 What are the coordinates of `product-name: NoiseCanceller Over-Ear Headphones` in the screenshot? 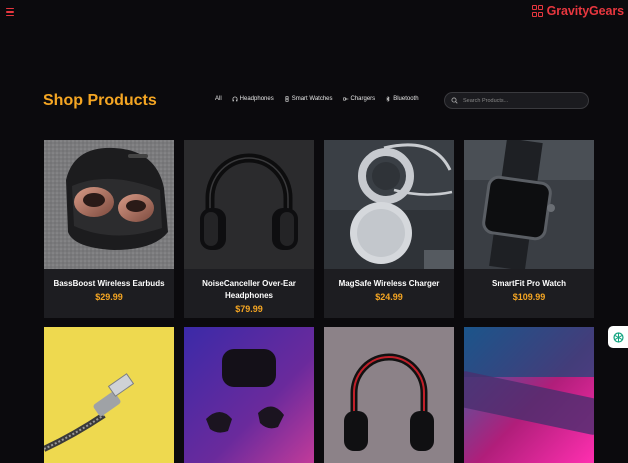 It's located at (249, 289).